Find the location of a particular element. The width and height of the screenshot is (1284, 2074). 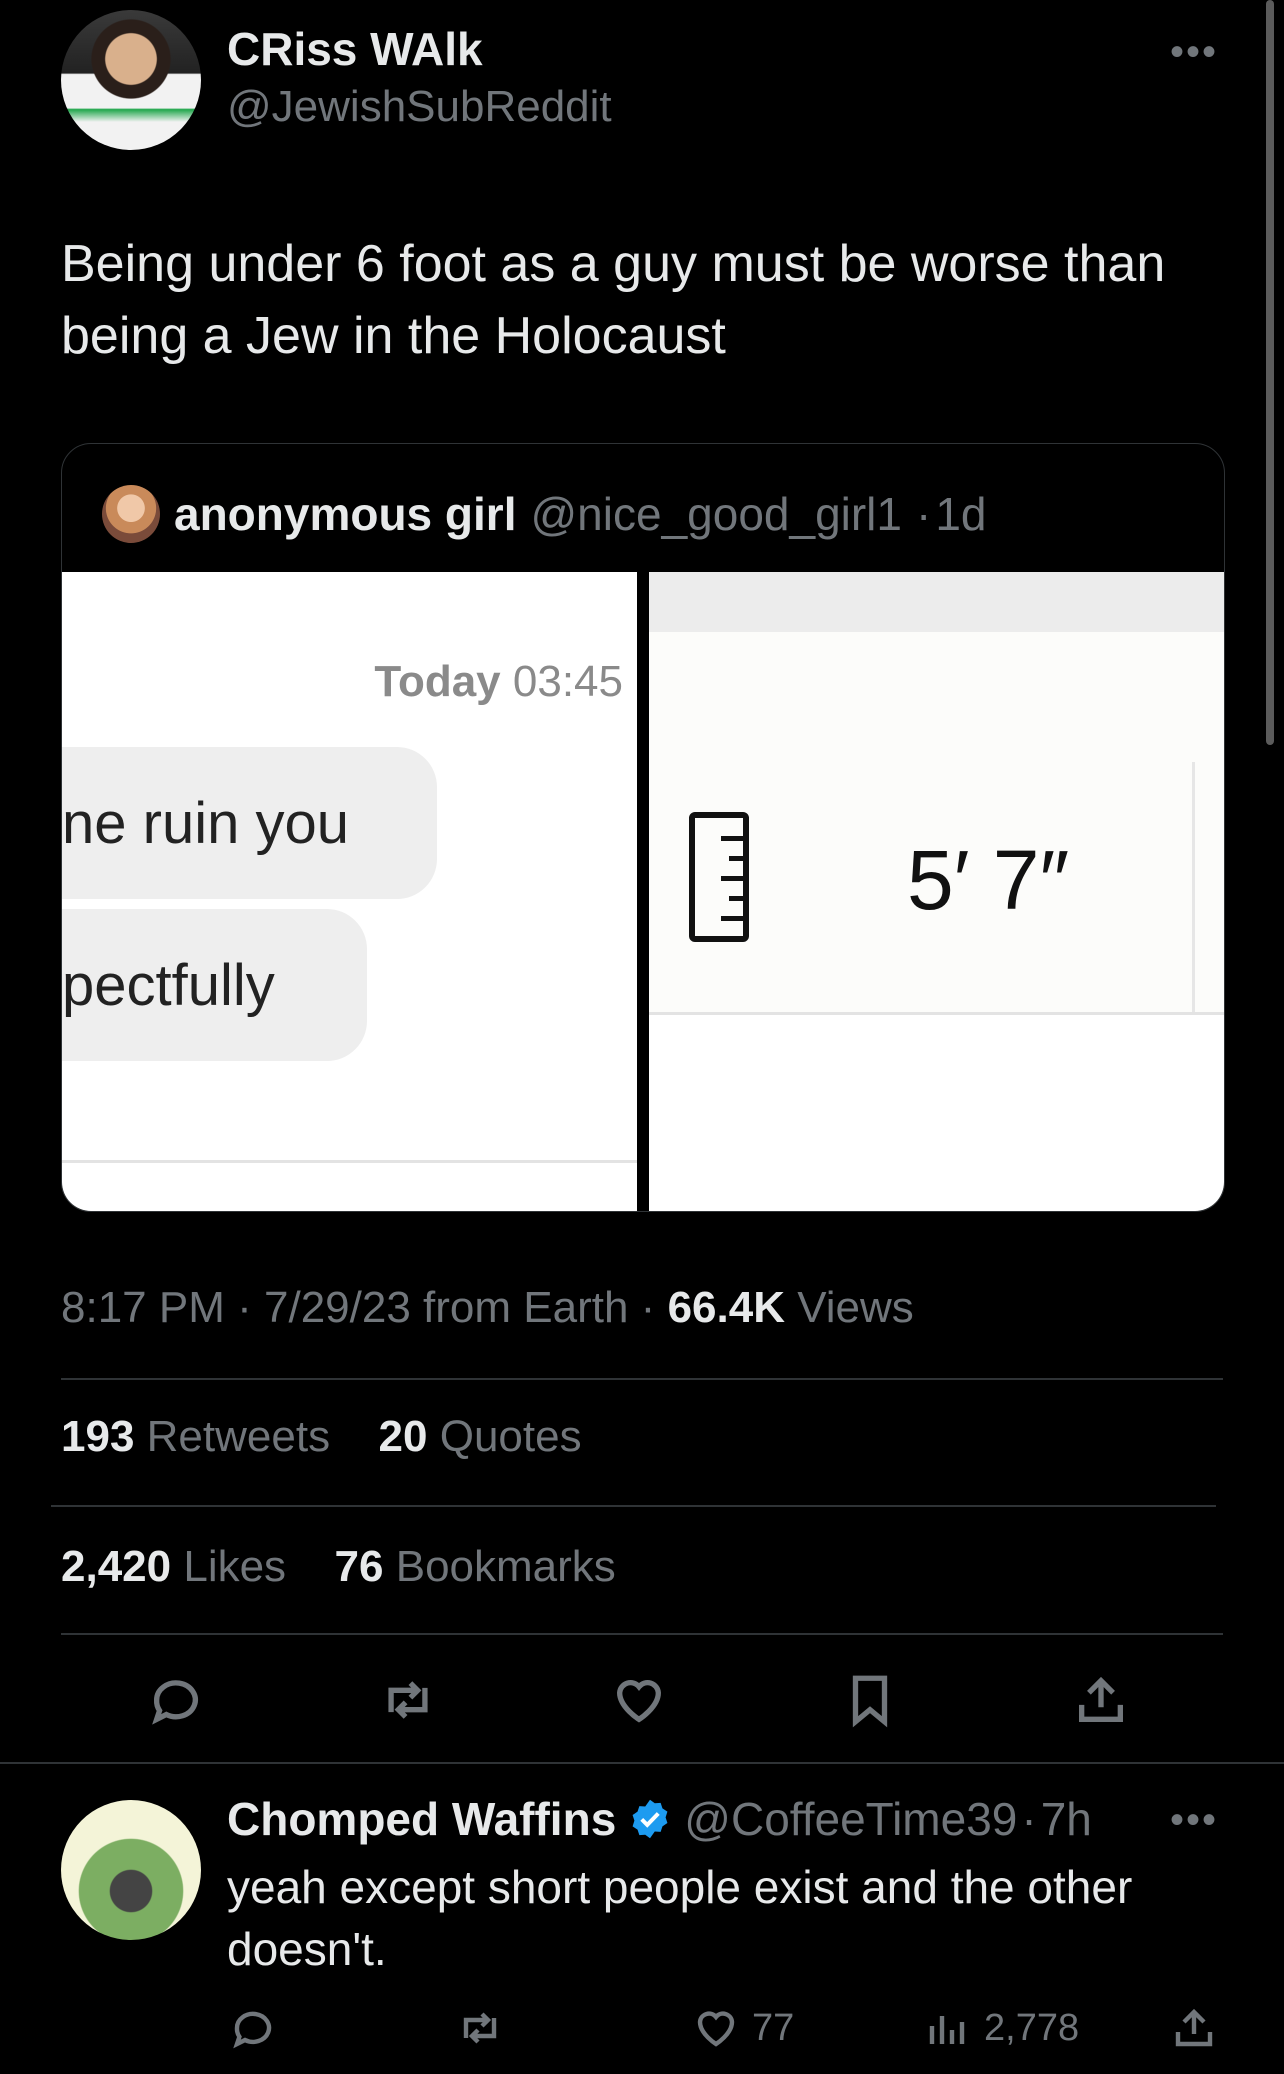

bookmark-icon is located at coordinates (870, 1701).